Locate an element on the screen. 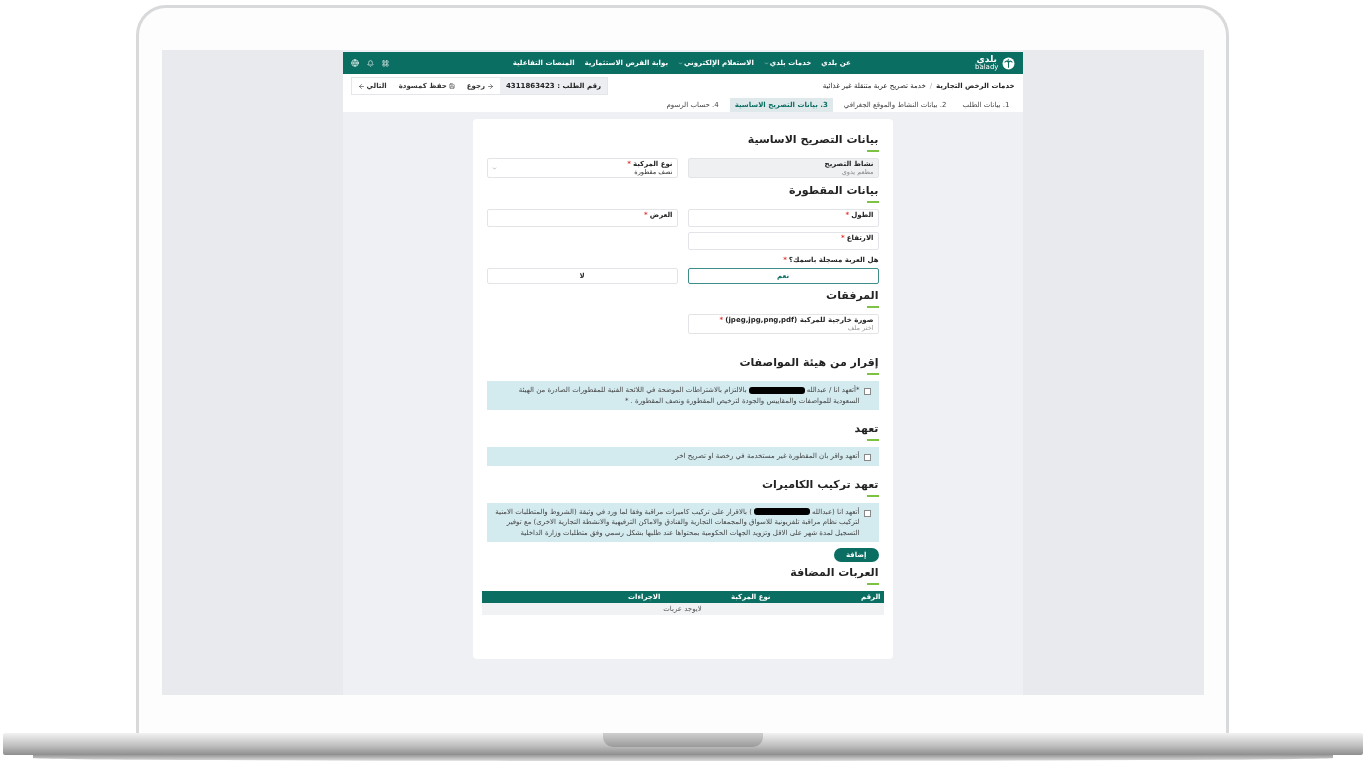 The width and height of the screenshot is (1365, 773). bell-icon is located at coordinates (370, 63).